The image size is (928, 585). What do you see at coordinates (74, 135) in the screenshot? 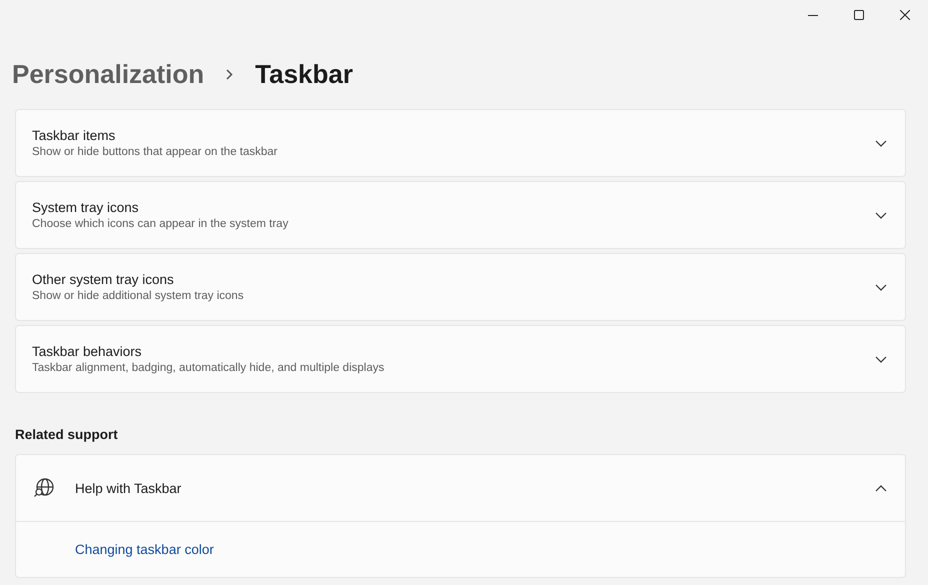
I see `card-title: Taskbar items` at bounding box center [74, 135].